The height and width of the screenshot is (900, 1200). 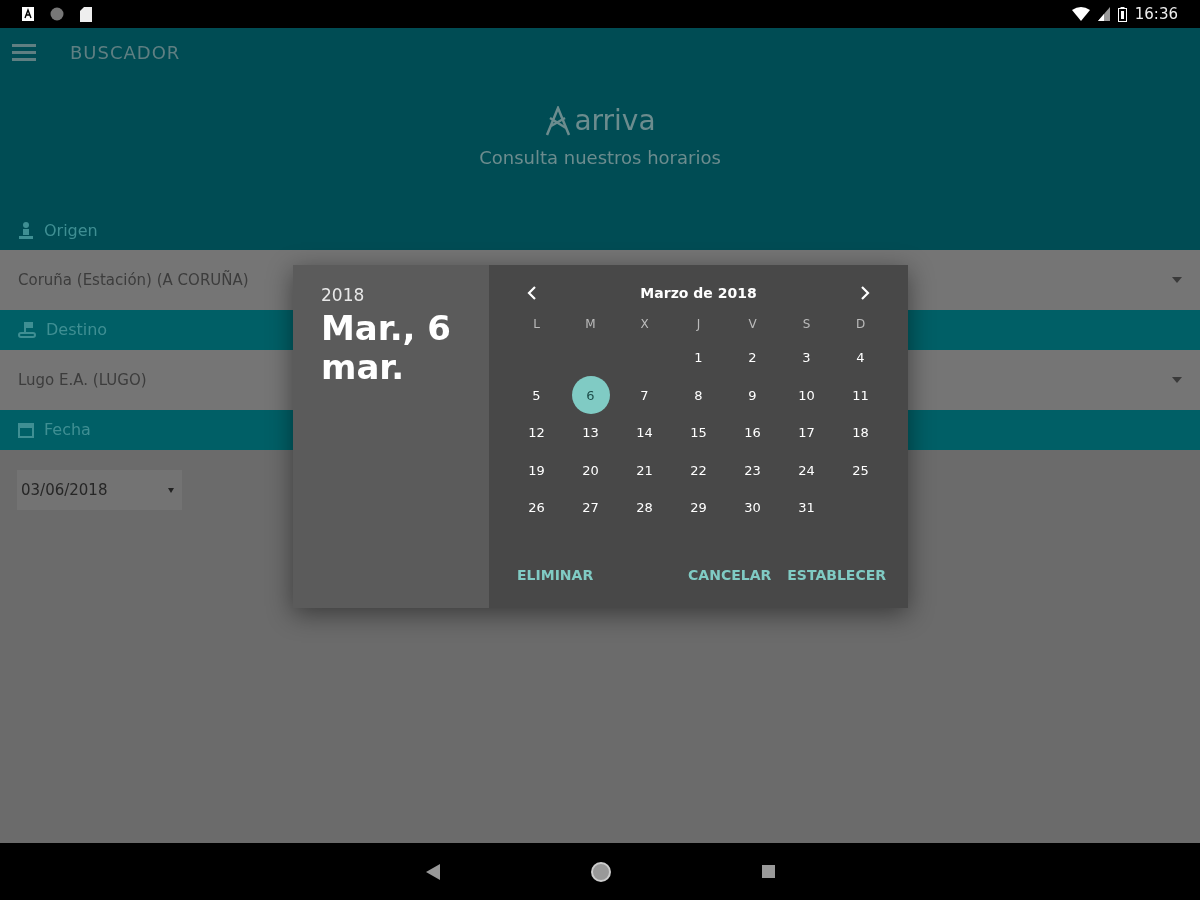 I want to click on weekday-label: D, so click(x=860, y=324).